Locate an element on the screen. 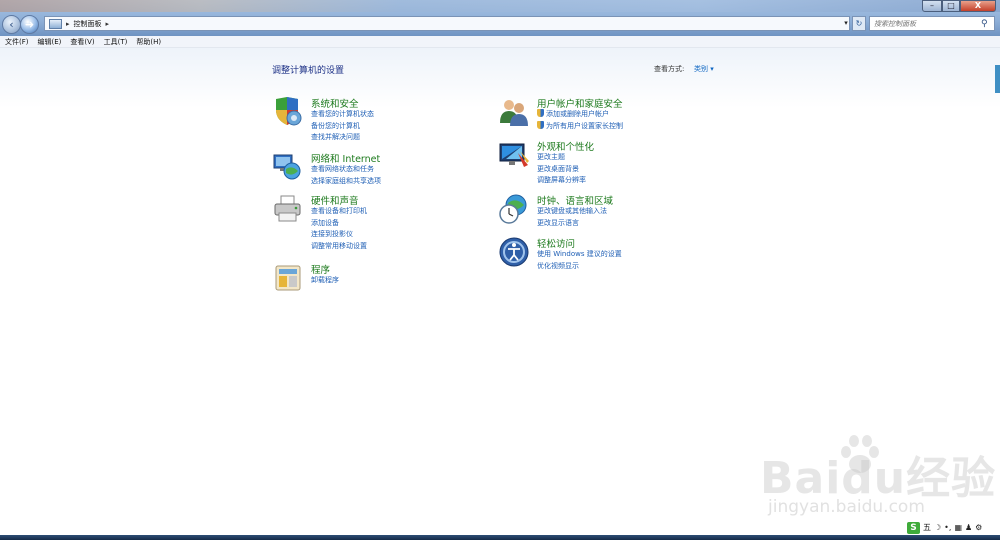 The width and height of the screenshot is (1000, 540). link-devices-printers: 查看设备和打印机 is located at coordinates (339, 212).